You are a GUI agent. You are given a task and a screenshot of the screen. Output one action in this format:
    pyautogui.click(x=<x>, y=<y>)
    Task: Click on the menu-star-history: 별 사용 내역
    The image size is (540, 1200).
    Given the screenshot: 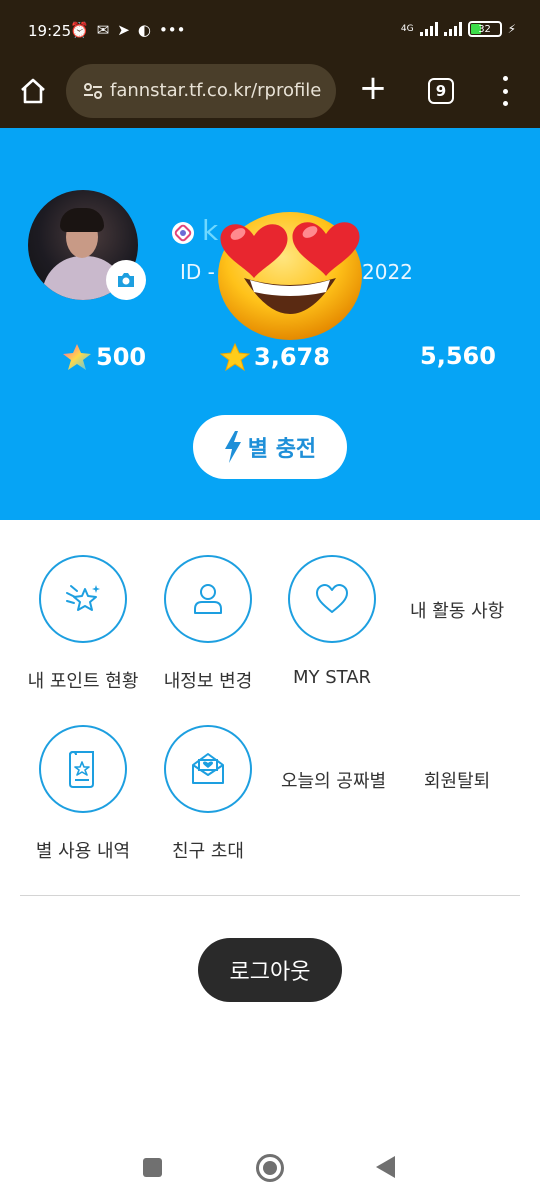 What is the action you would take?
    pyautogui.click(x=83, y=794)
    